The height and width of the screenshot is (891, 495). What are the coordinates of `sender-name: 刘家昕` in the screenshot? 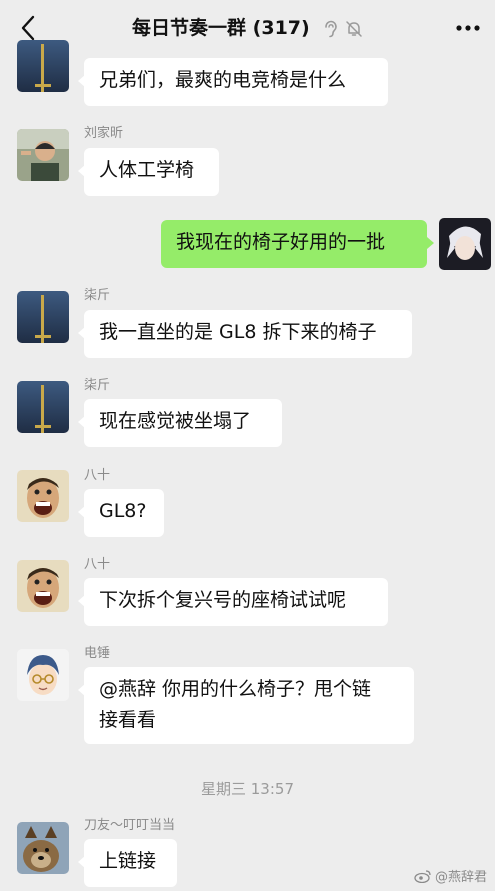 It's located at (104, 133).